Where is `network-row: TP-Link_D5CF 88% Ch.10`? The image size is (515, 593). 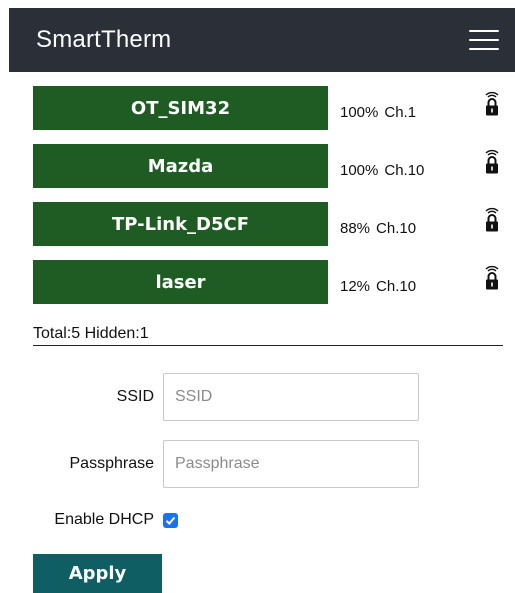 network-row: TP-Link_D5CF 88% Ch.10 is located at coordinates (273, 224).